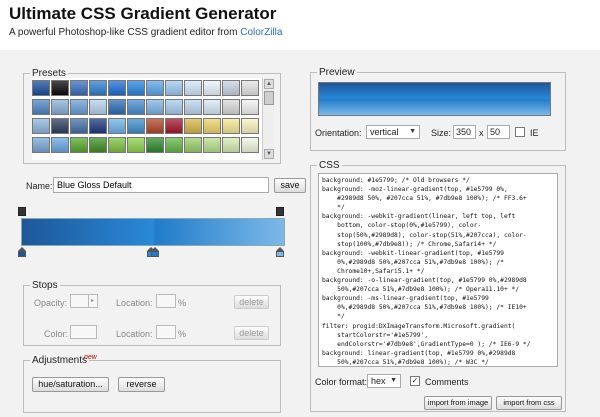 This screenshot has width=600, height=417. Describe the element at coordinates (261, 32) in the screenshot. I see `colorzilla-link: ColorZilla` at that location.